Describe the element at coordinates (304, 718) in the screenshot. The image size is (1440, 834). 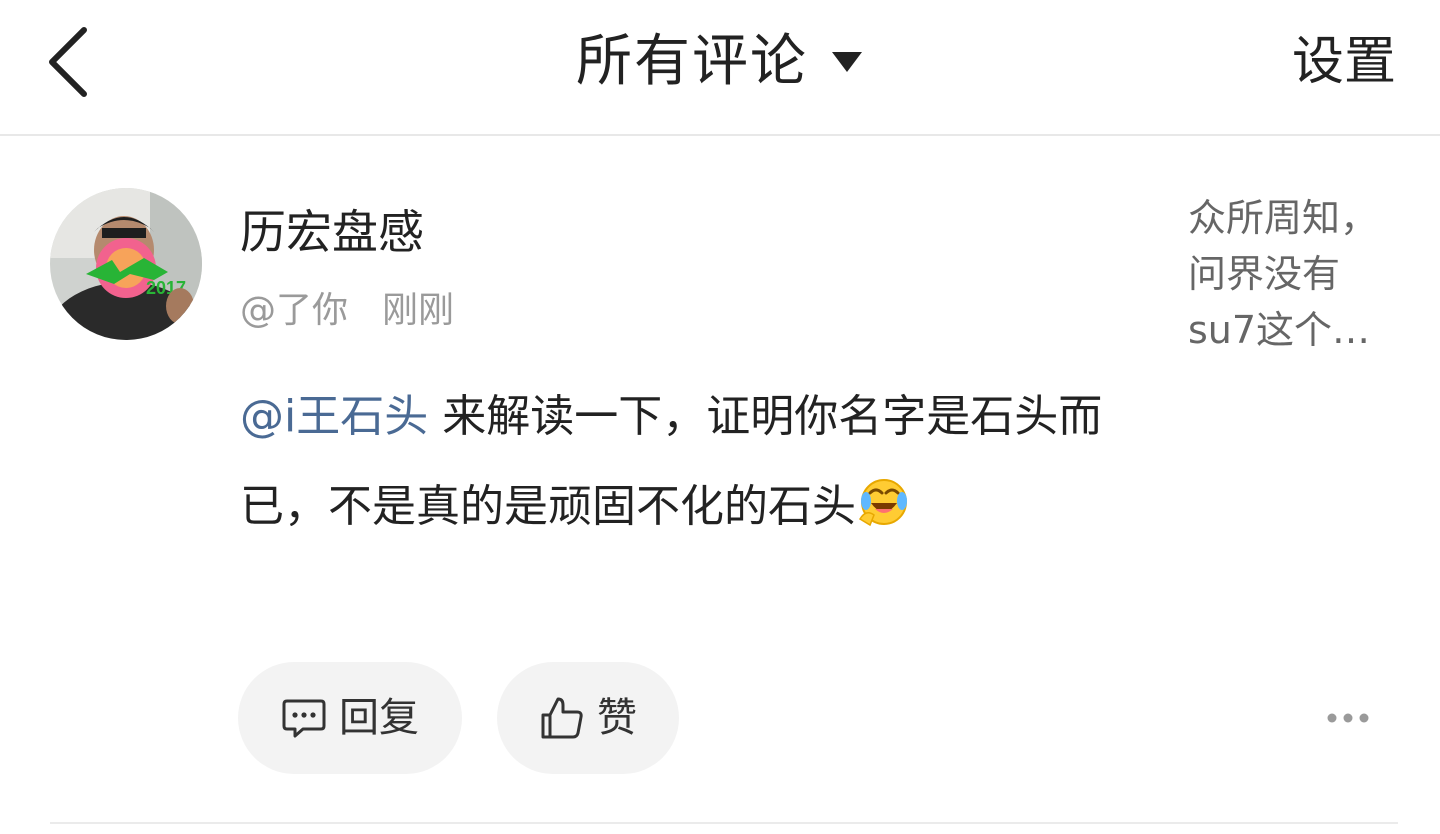
I see `comment-bubble-icon` at that location.